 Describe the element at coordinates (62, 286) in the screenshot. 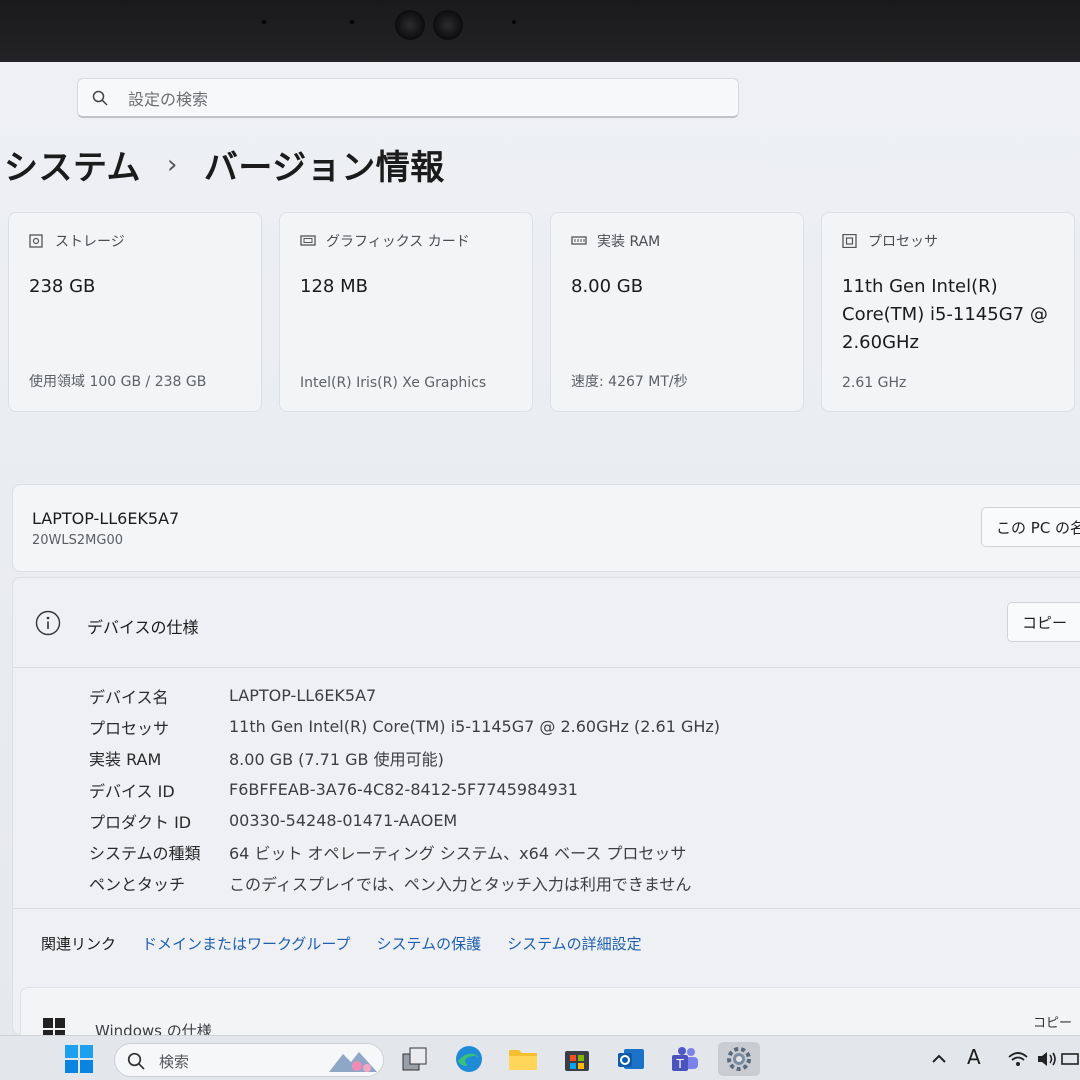

I see `card-value: 238 GB` at that location.